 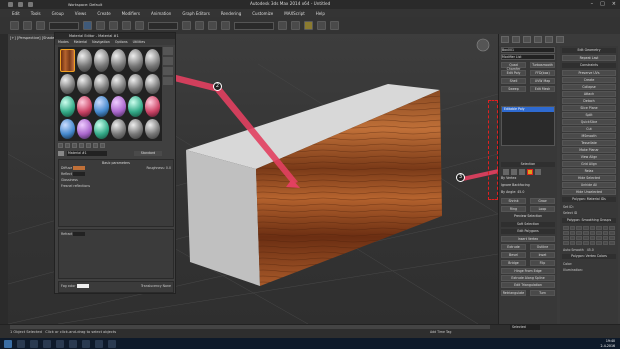 What do you see at coordinates (308, 25) in the screenshot?
I see `material-editor-icon` at bounding box center [308, 25].